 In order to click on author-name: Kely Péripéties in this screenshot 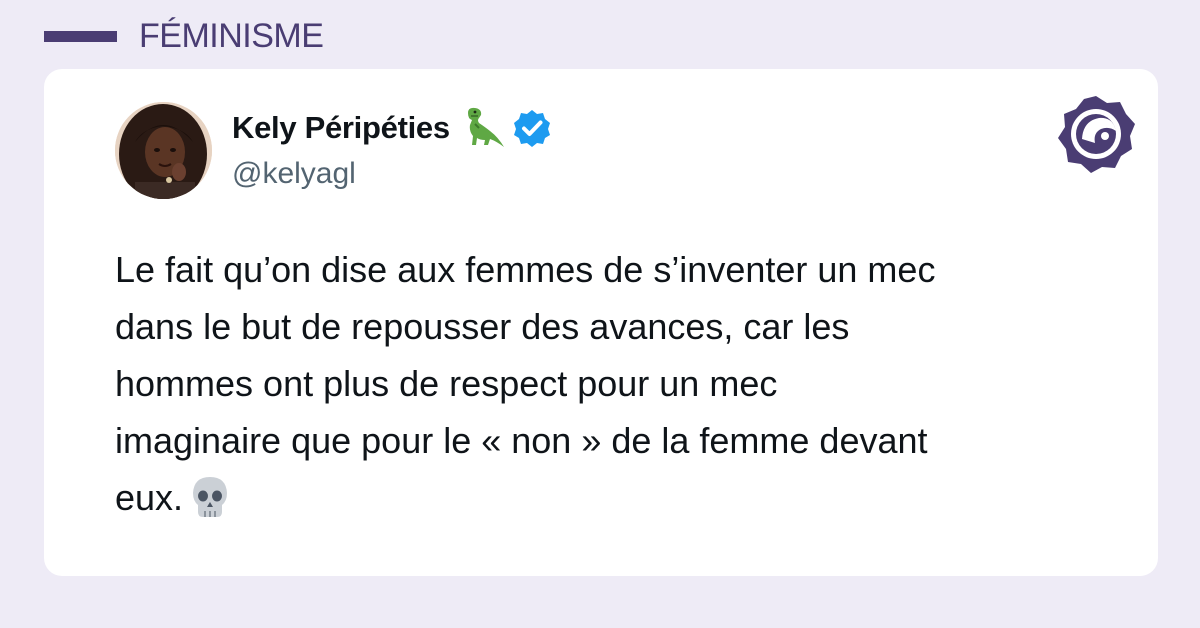, I will do `click(341, 128)`.